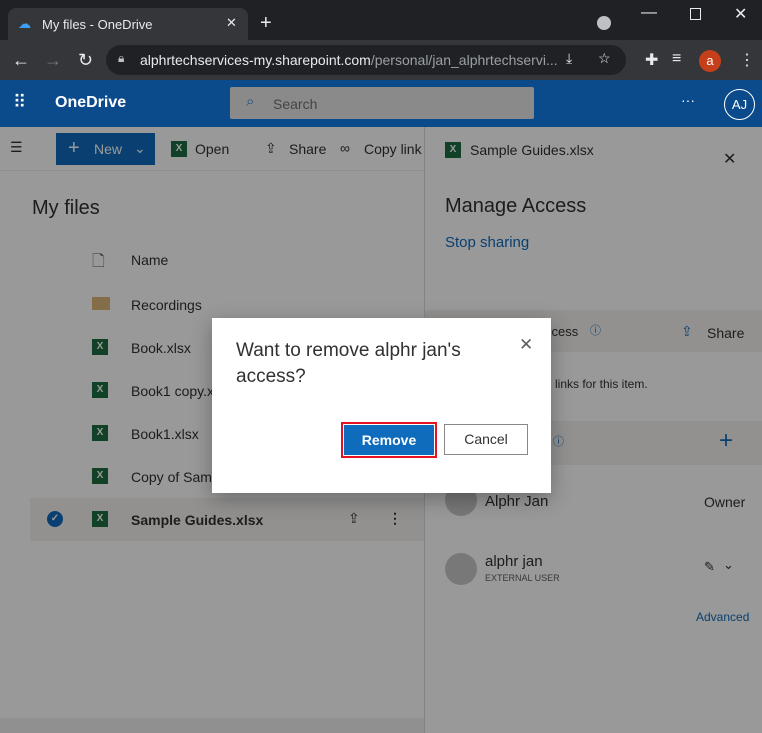 The height and width of the screenshot is (733, 762). I want to click on close-tab-icon: ✕, so click(231, 23).